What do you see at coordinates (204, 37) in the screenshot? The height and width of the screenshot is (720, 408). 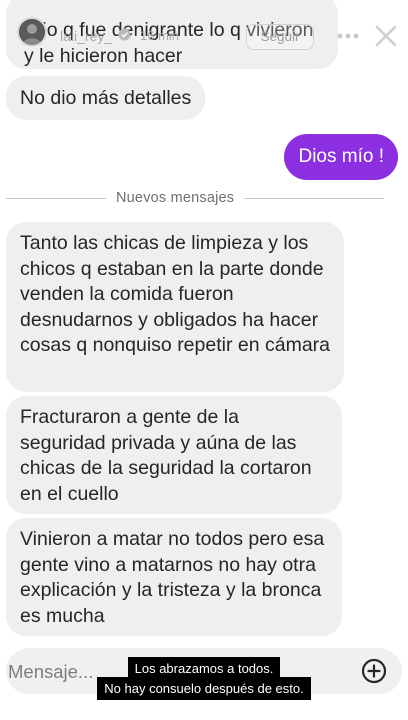 I see `story-header: lali_rey_ 16 min Seguir` at bounding box center [204, 37].